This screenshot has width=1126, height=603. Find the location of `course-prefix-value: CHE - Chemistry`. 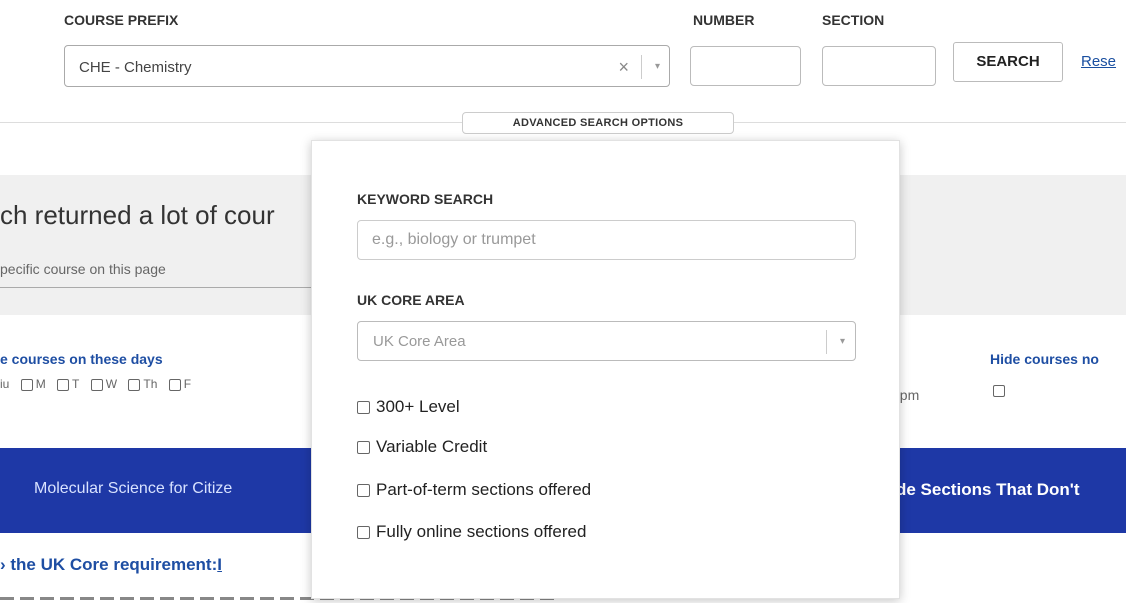

course-prefix-value: CHE - Chemistry is located at coordinates (135, 67).